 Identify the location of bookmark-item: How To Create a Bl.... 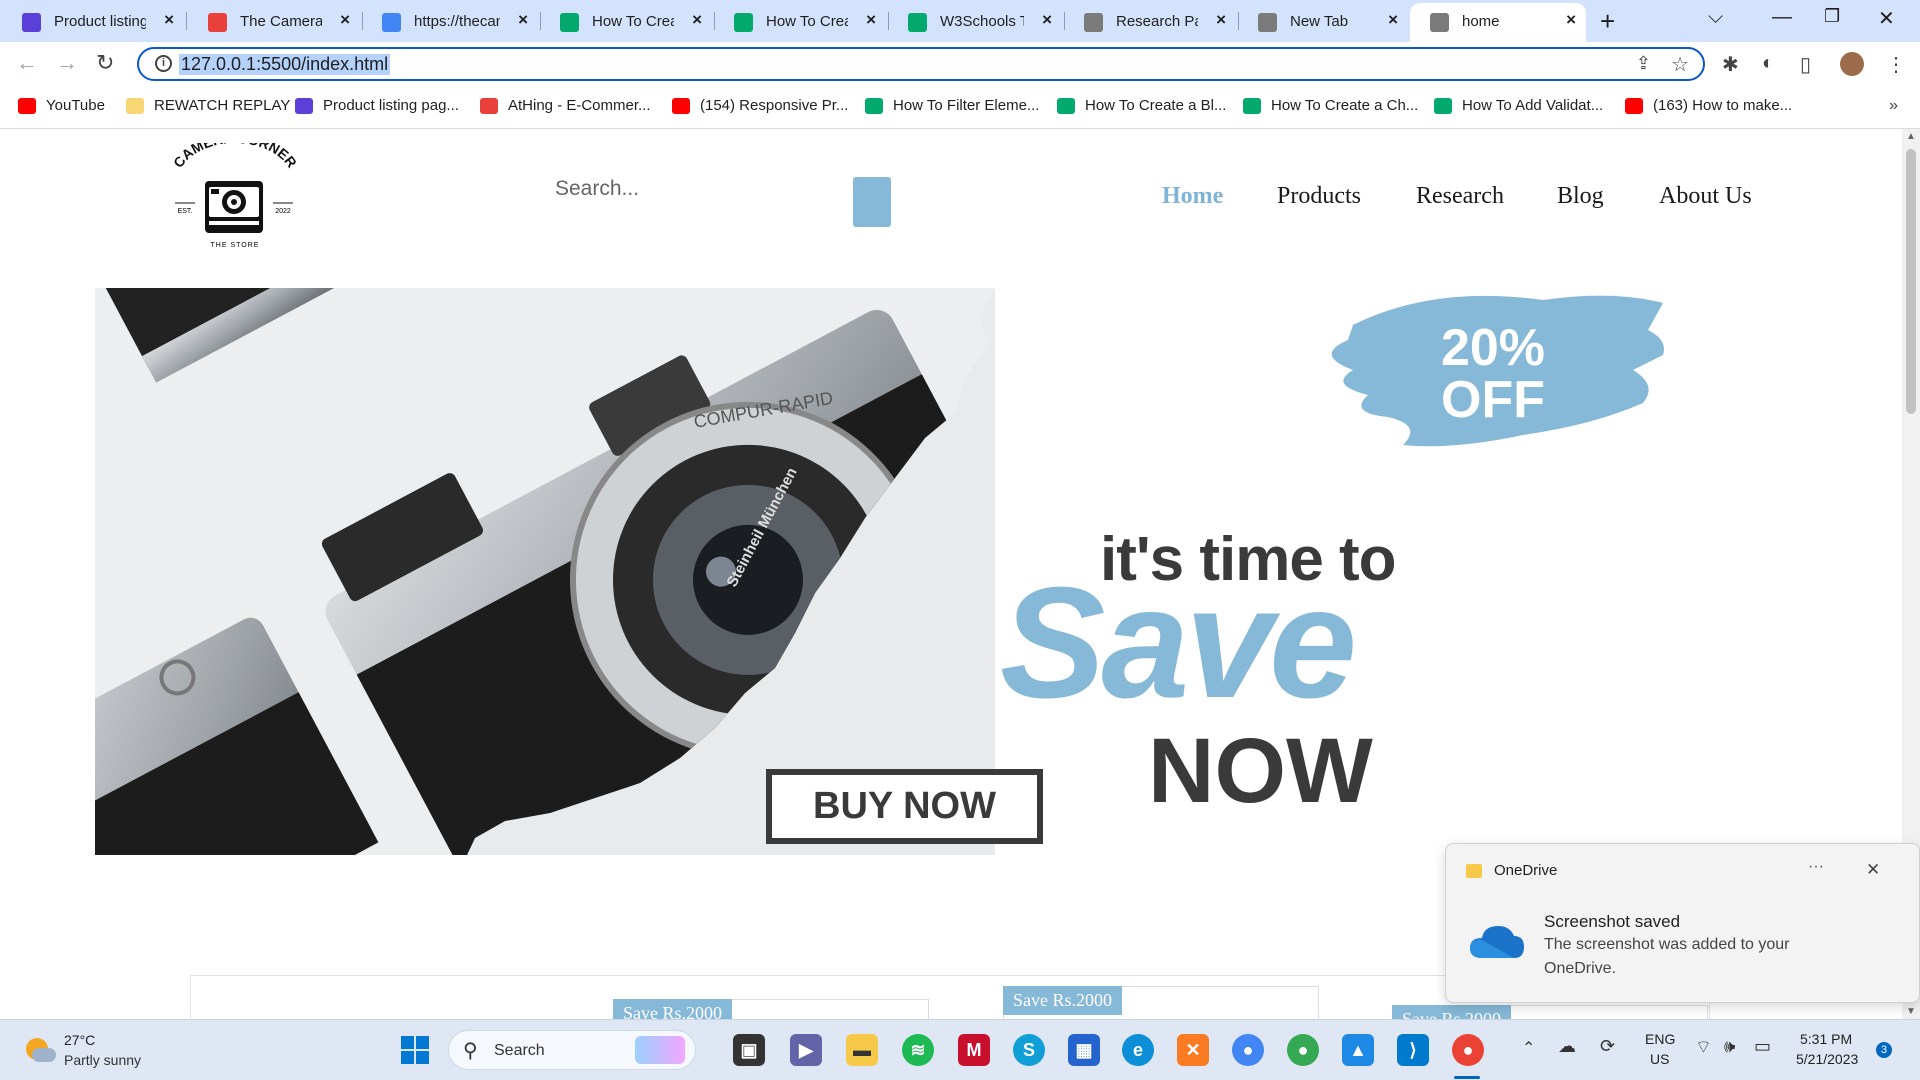
(1141, 105).